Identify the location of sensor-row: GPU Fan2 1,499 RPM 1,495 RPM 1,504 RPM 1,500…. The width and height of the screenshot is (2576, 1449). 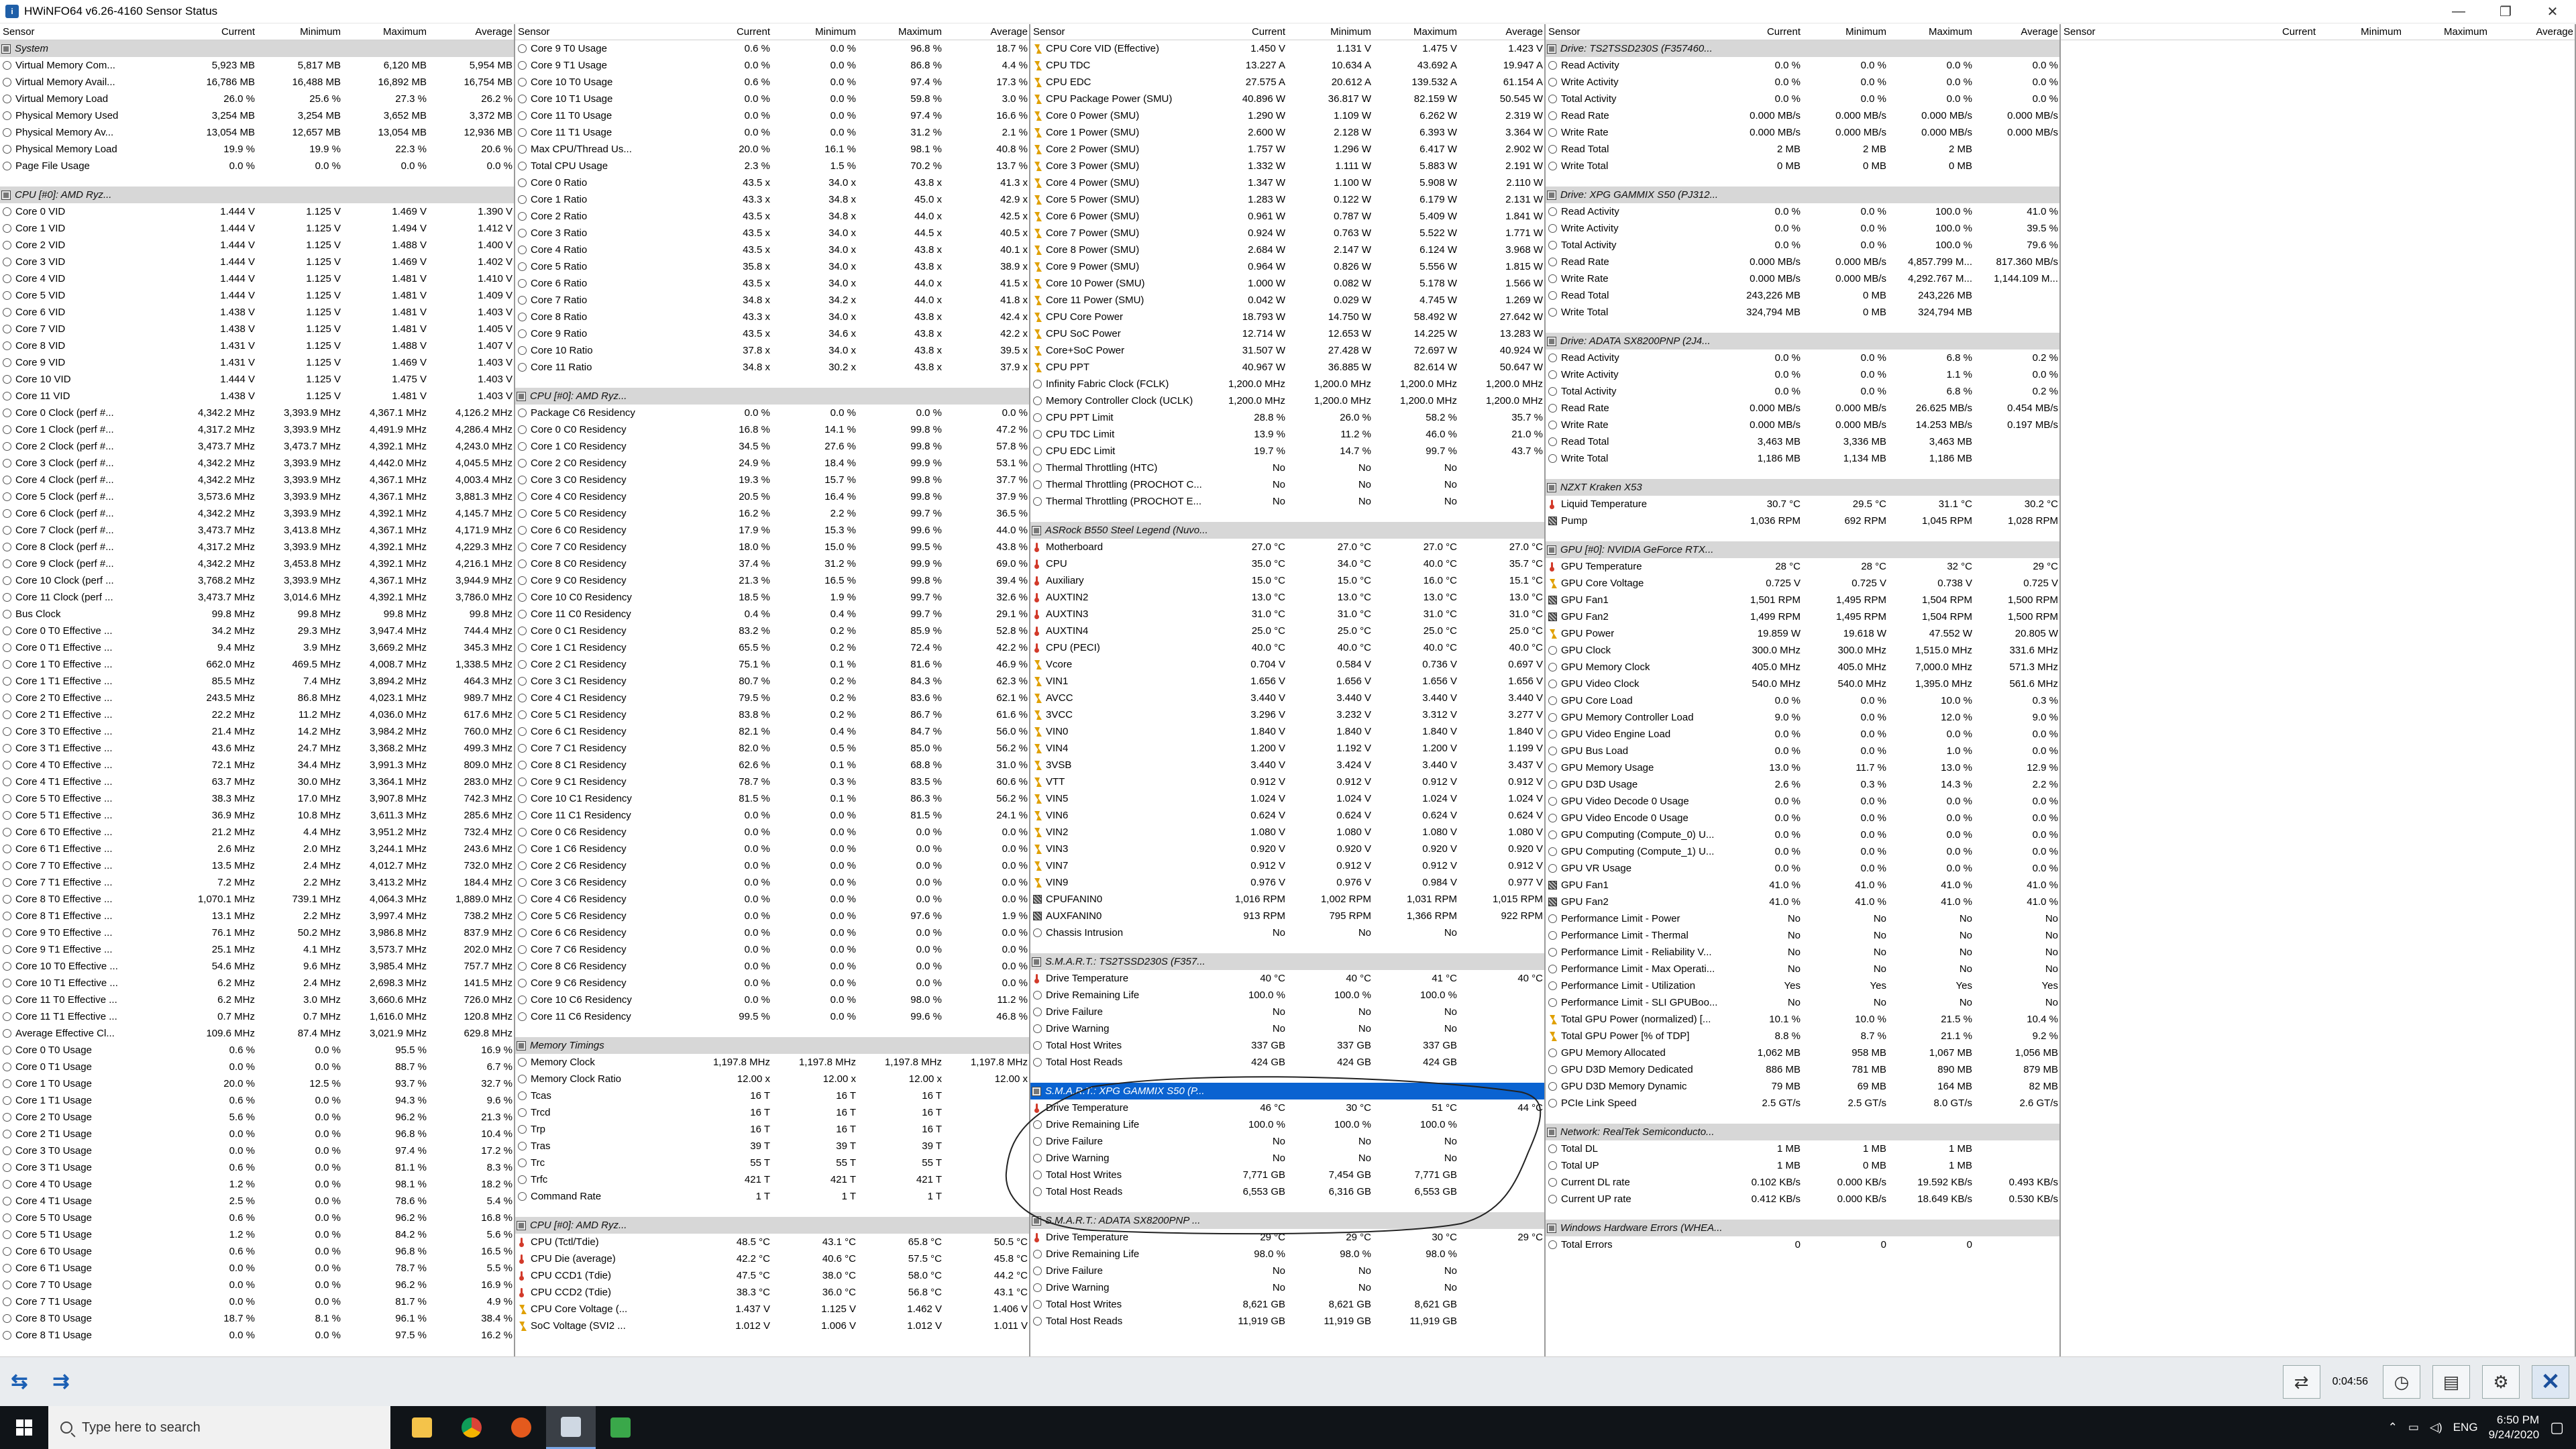
(1802, 616).